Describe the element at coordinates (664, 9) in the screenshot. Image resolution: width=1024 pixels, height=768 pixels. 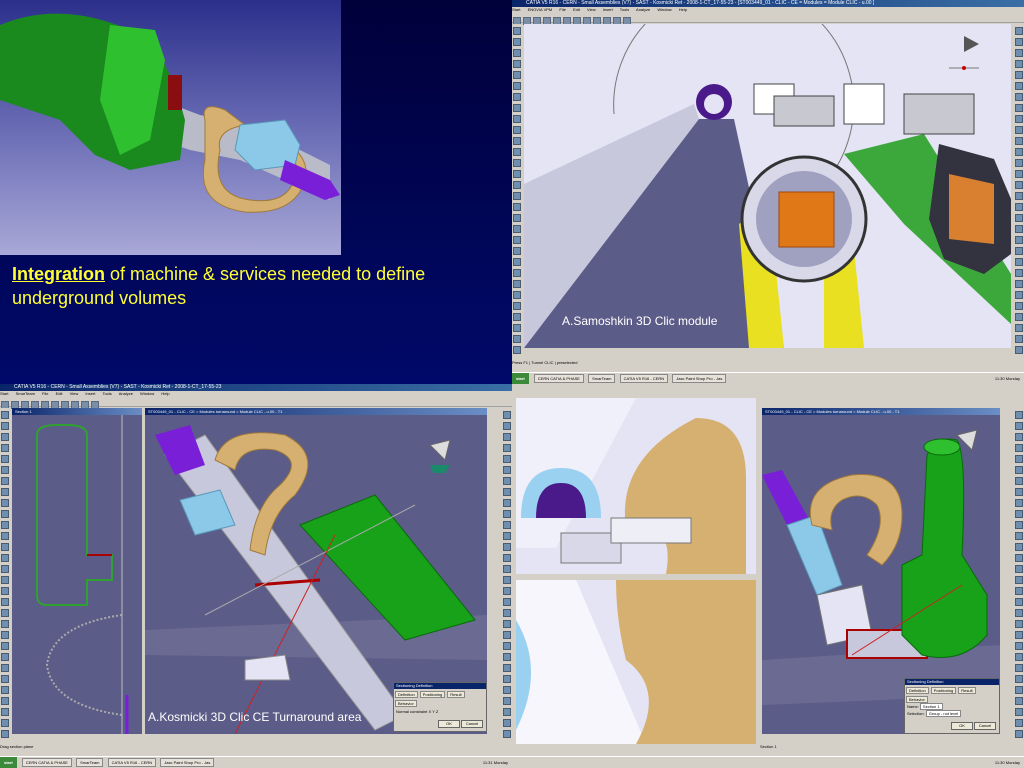
I see `menu-window: Window` at that location.